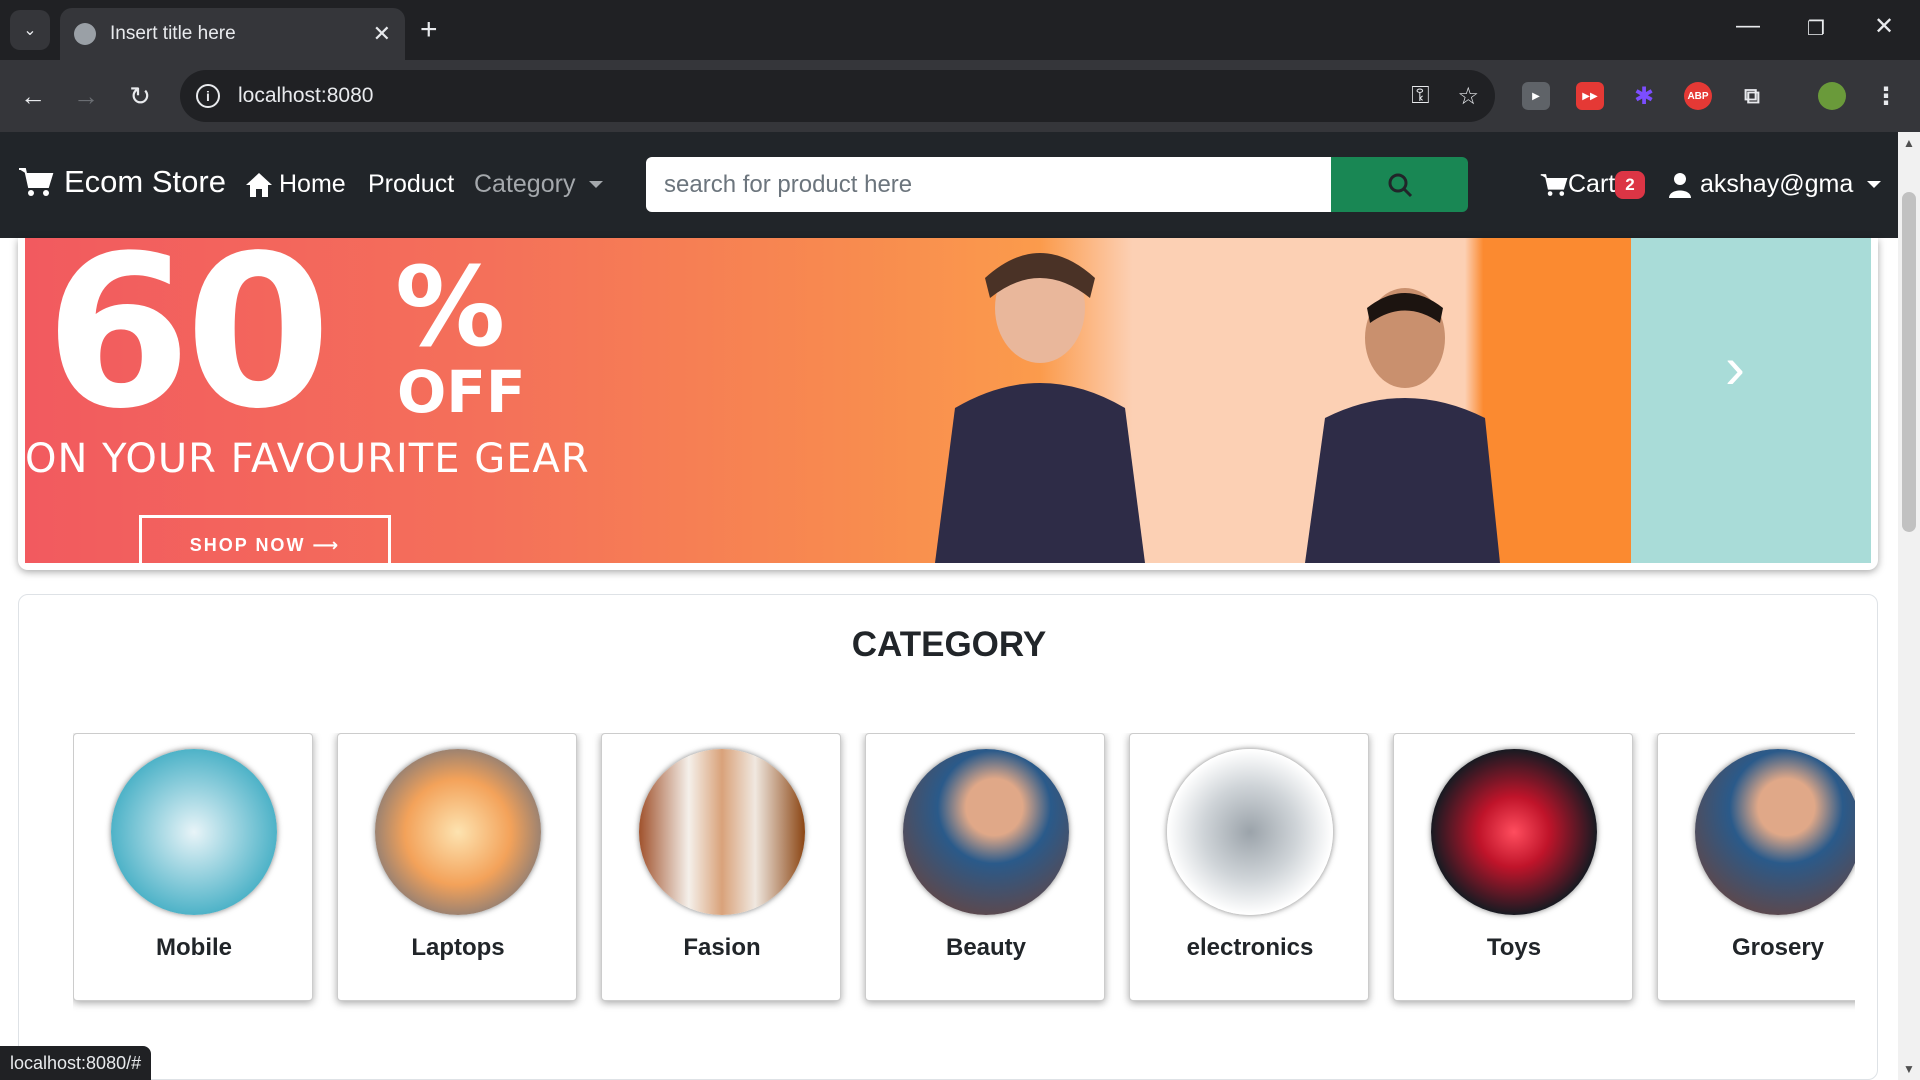 Image resolution: width=1920 pixels, height=1080 pixels. I want to click on password-key-icon: ⚿, so click(1420, 96).